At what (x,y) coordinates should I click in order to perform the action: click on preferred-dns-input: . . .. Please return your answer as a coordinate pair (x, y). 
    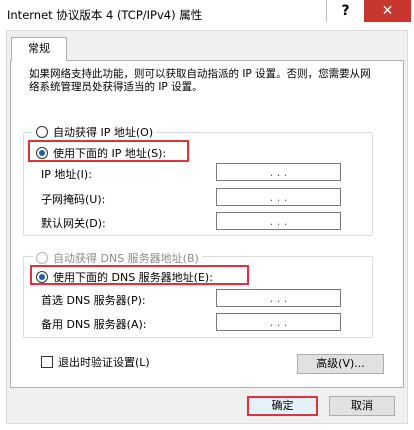
    Looking at the image, I should click on (278, 298).